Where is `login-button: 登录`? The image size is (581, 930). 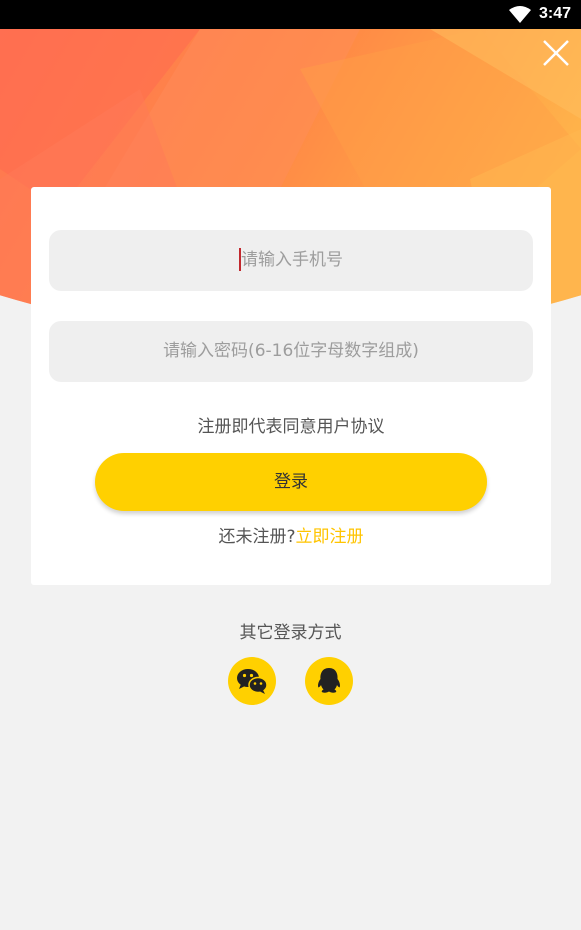
login-button: 登录 is located at coordinates (291, 482).